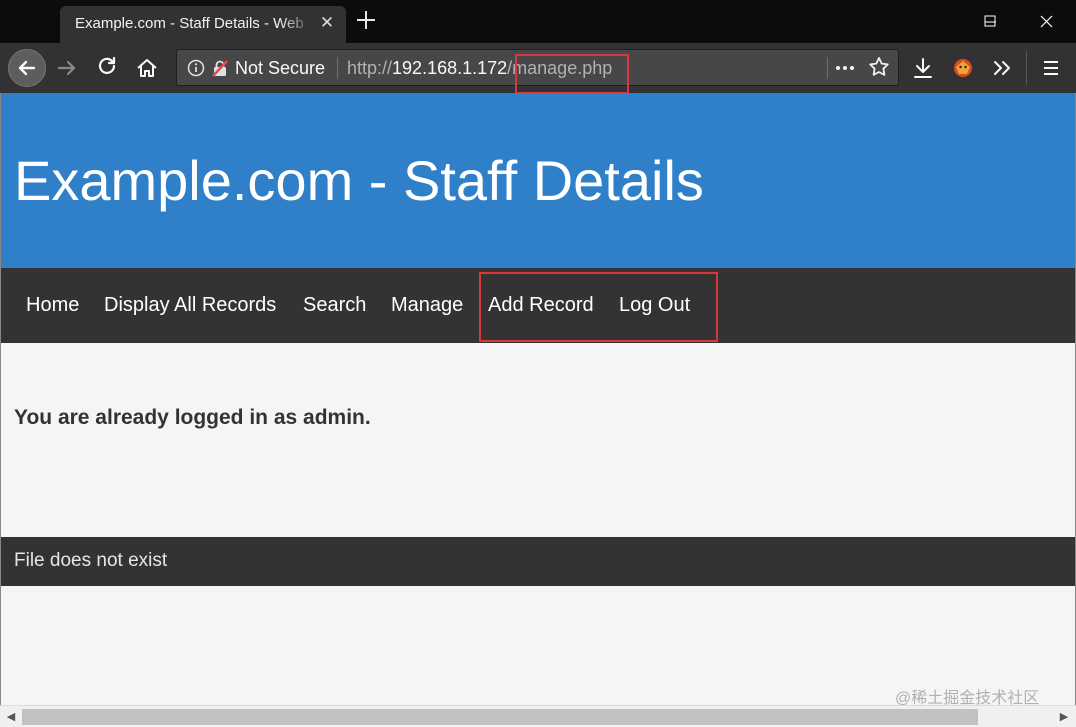 This screenshot has width=1076, height=727. Describe the element at coordinates (450, 68) in the screenshot. I see `url-host: 192.168.1.172` at that location.